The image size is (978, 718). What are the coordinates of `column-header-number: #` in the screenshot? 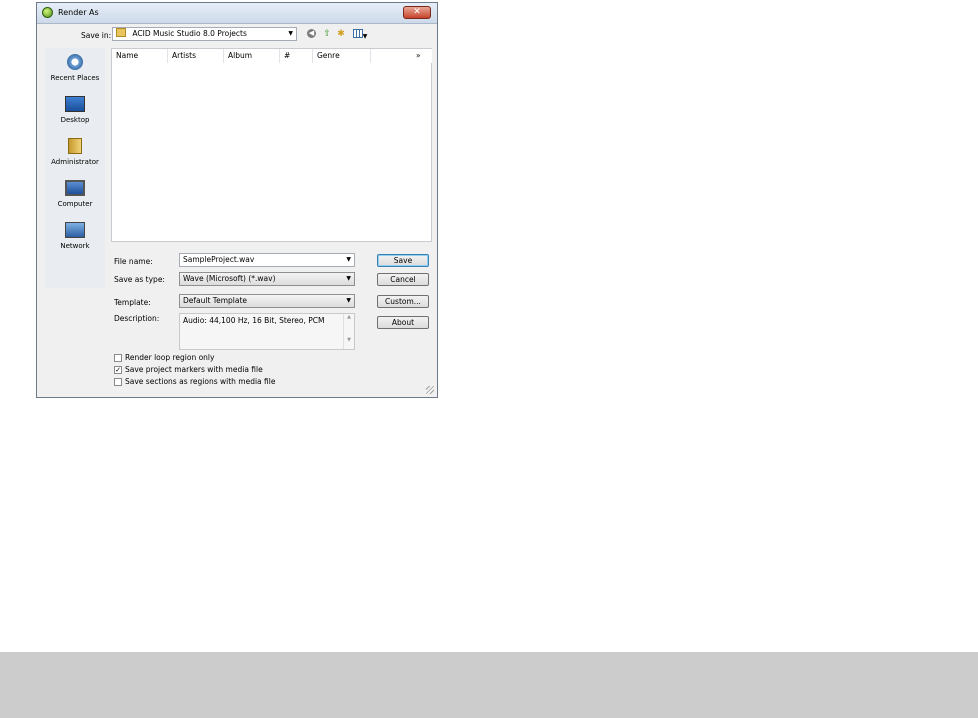 It's located at (296, 56).